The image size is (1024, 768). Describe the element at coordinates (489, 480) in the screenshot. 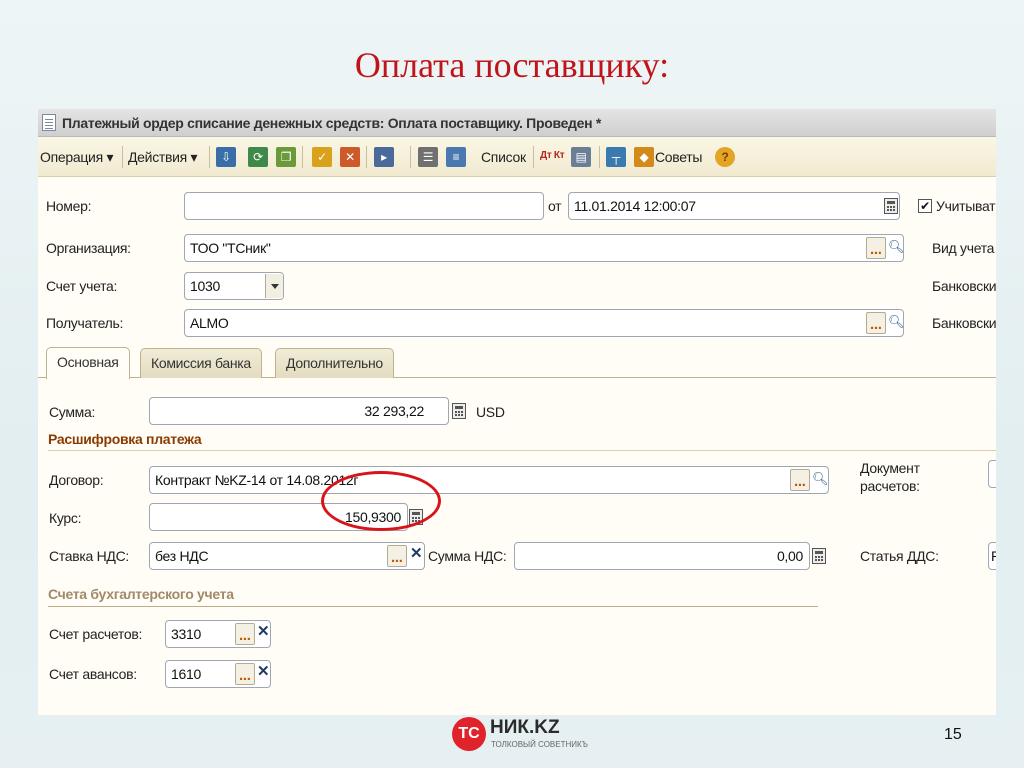

I see `contract-input: Контракт №KZ-14 от 14.08.2012г` at that location.